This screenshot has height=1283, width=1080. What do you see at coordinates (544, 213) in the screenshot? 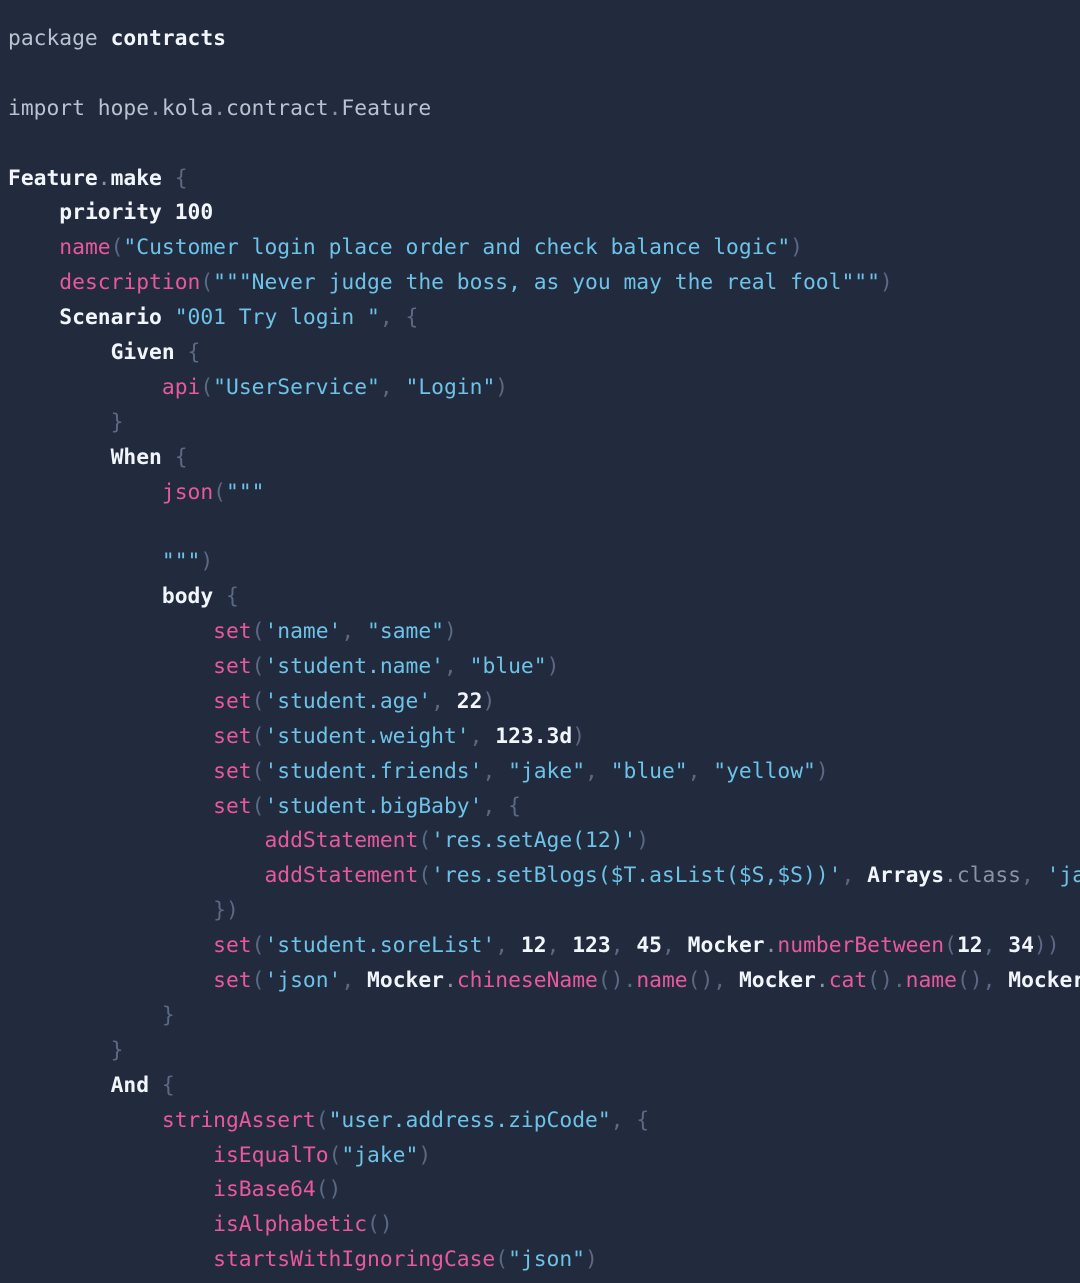
I see `code-line: priority 100` at bounding box center [544, 213].